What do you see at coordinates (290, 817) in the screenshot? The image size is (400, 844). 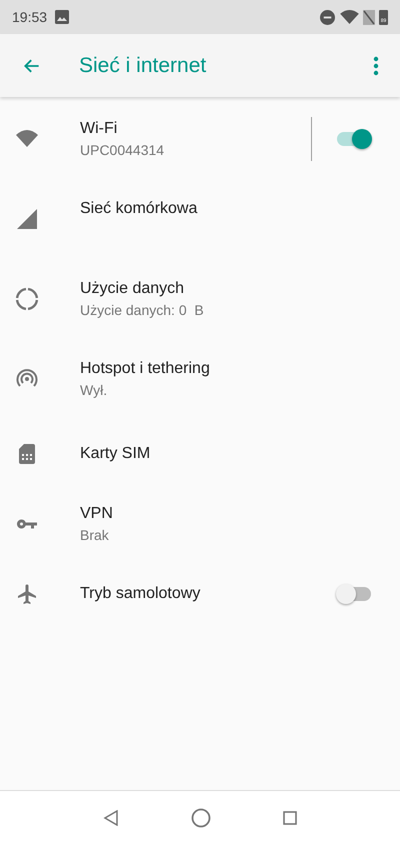 I see `recents-nav-button` at bounding box center [290, 817].